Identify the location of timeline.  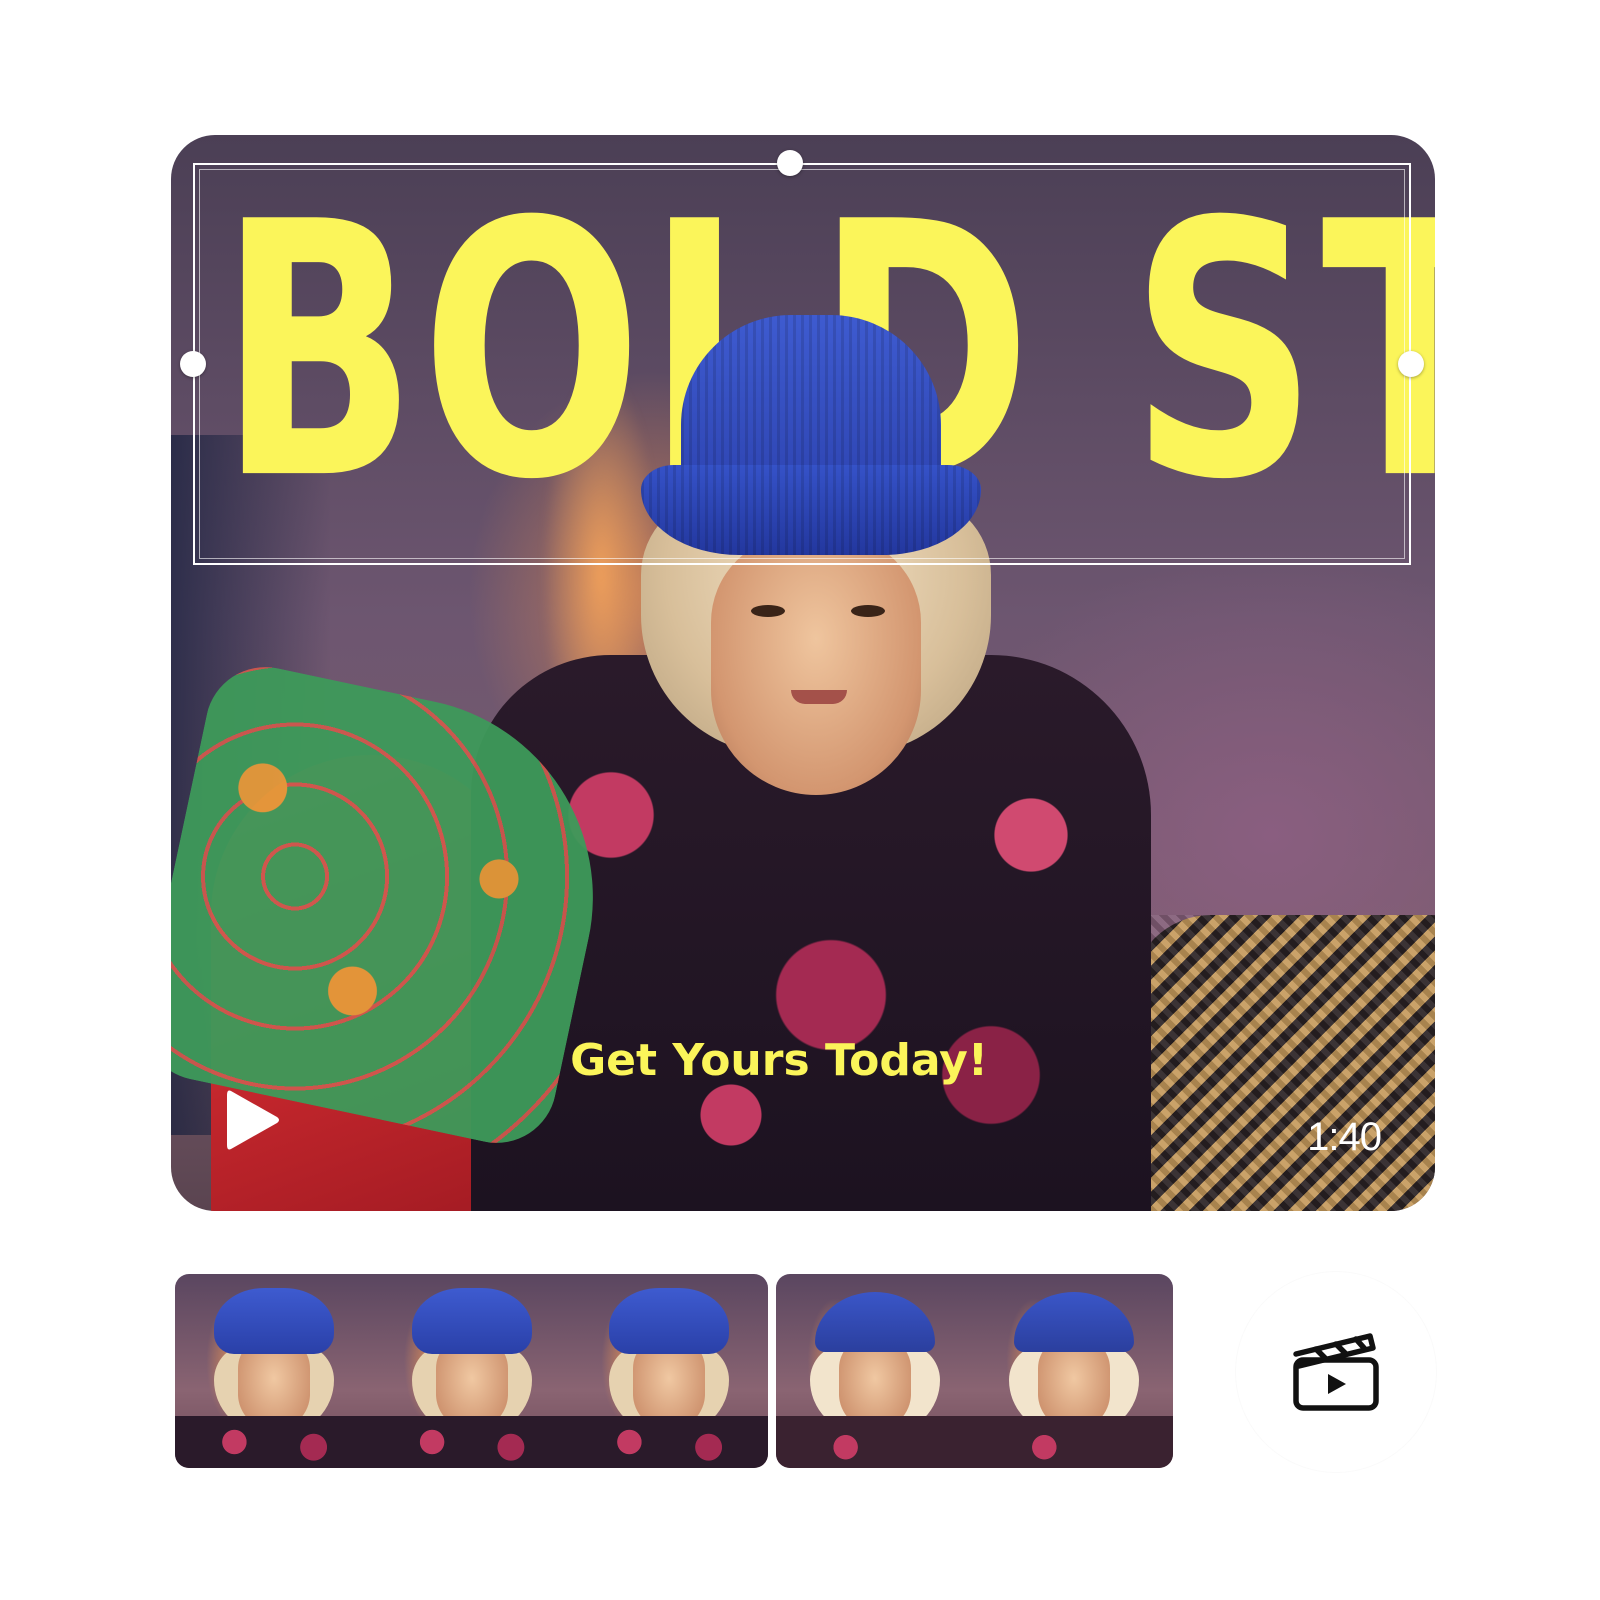
(674, 1371).